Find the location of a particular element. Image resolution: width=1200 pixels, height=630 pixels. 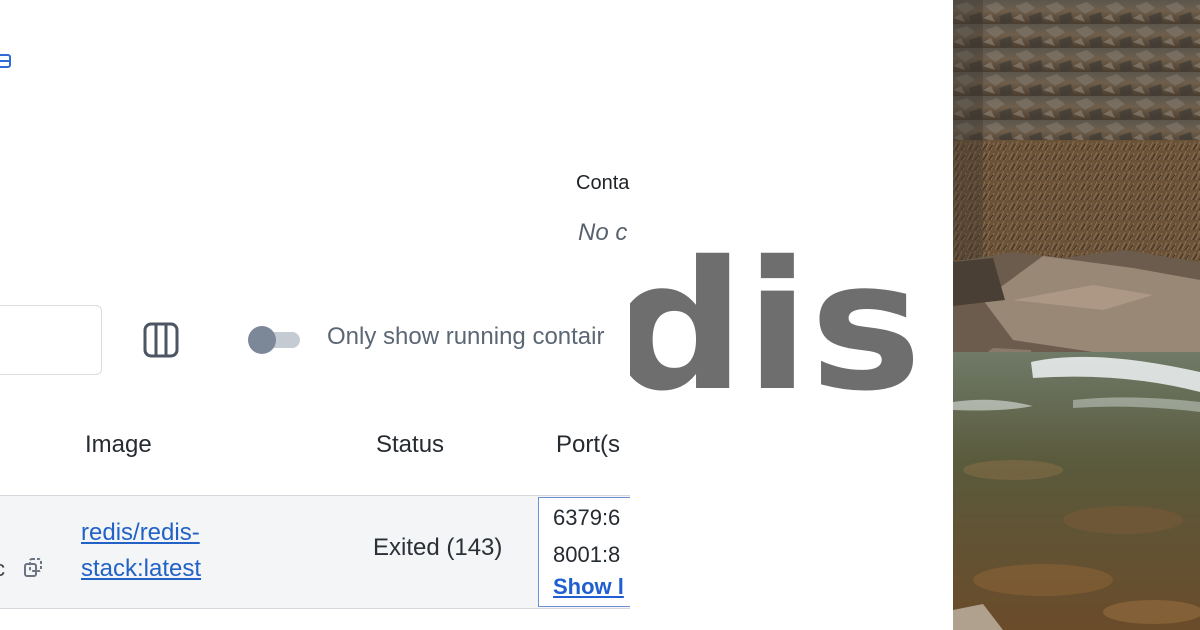

image-link-line-2: stack:latest is located at coordinates (141, 568).